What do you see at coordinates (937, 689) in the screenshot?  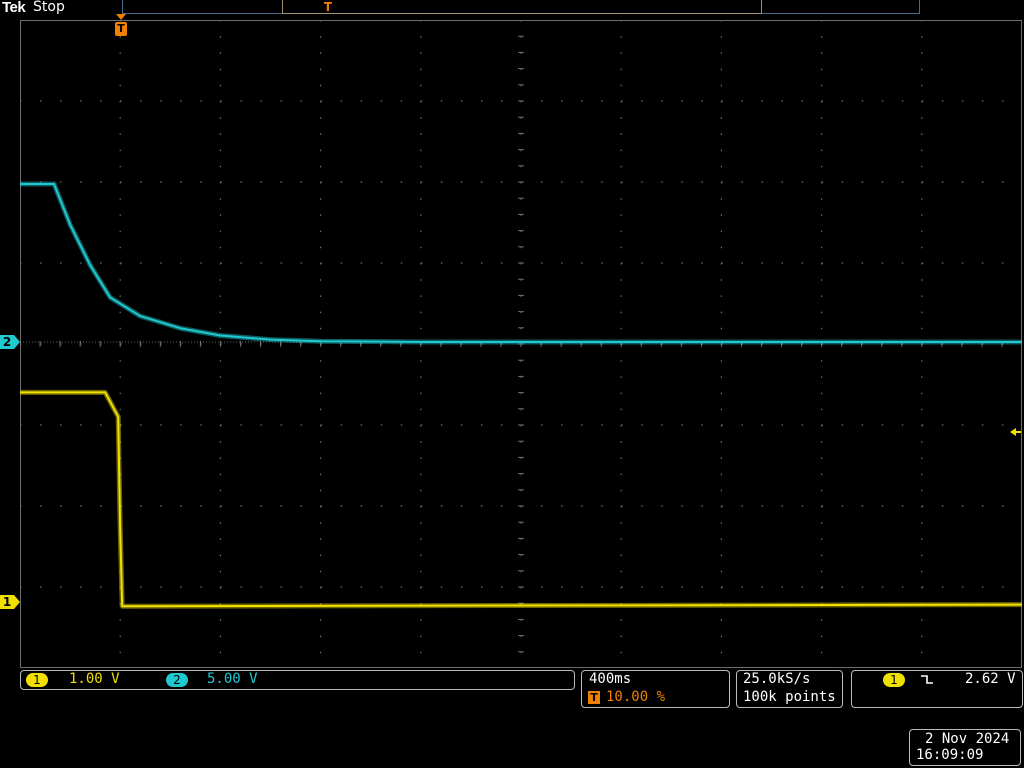 I see `trigger-panel: 1 2.62 V` at bounding box center [937, 689].